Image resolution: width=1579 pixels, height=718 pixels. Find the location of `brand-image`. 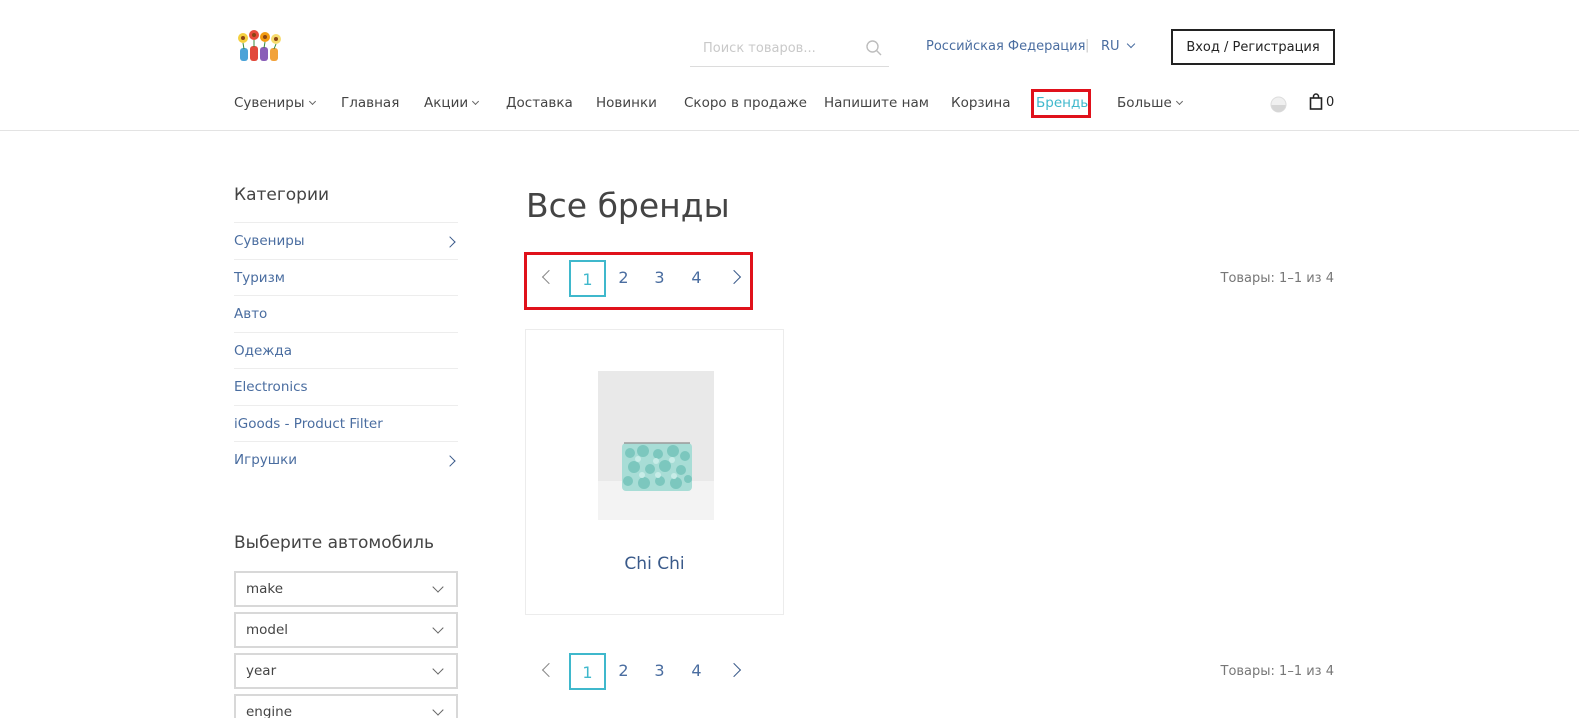

brand-image is located at coordinates (656, 445).